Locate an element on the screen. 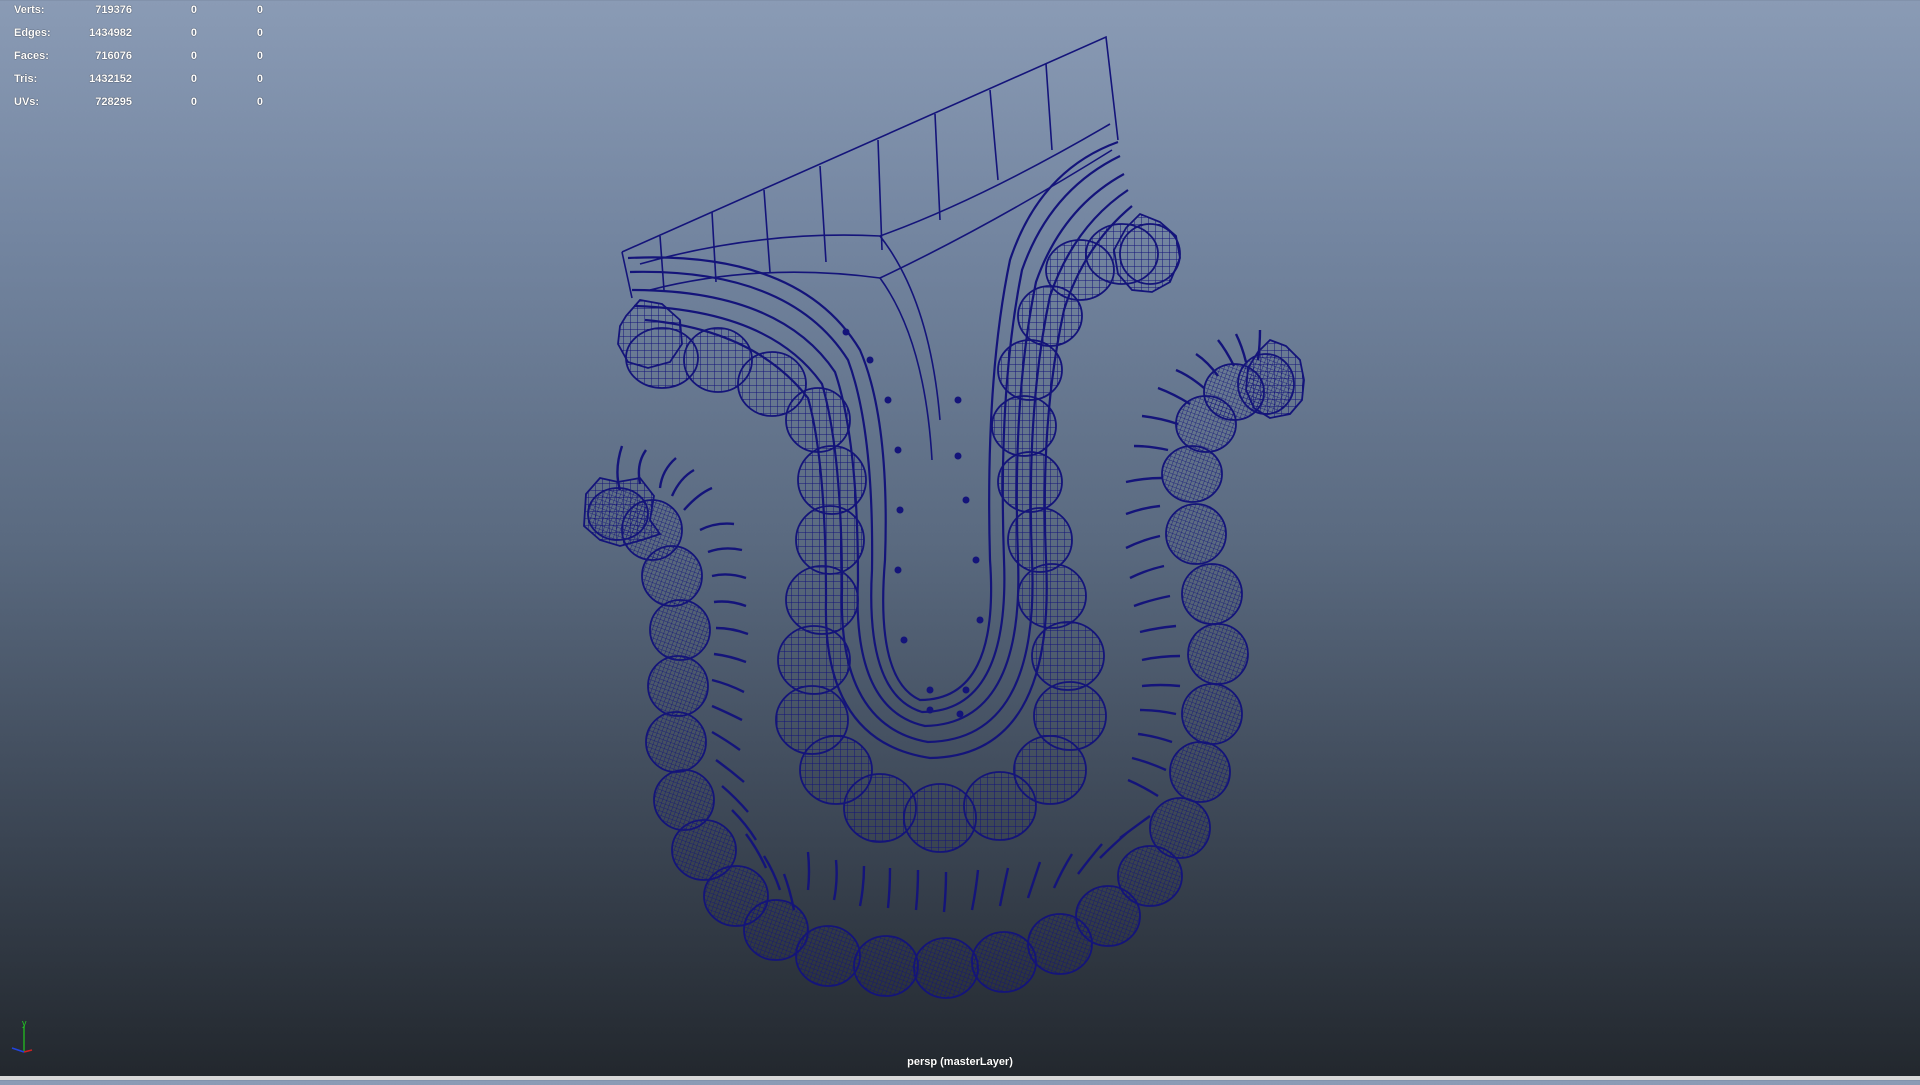  hud-row: Edges: 1434982 0 0 is located at coordinates (144, 36).